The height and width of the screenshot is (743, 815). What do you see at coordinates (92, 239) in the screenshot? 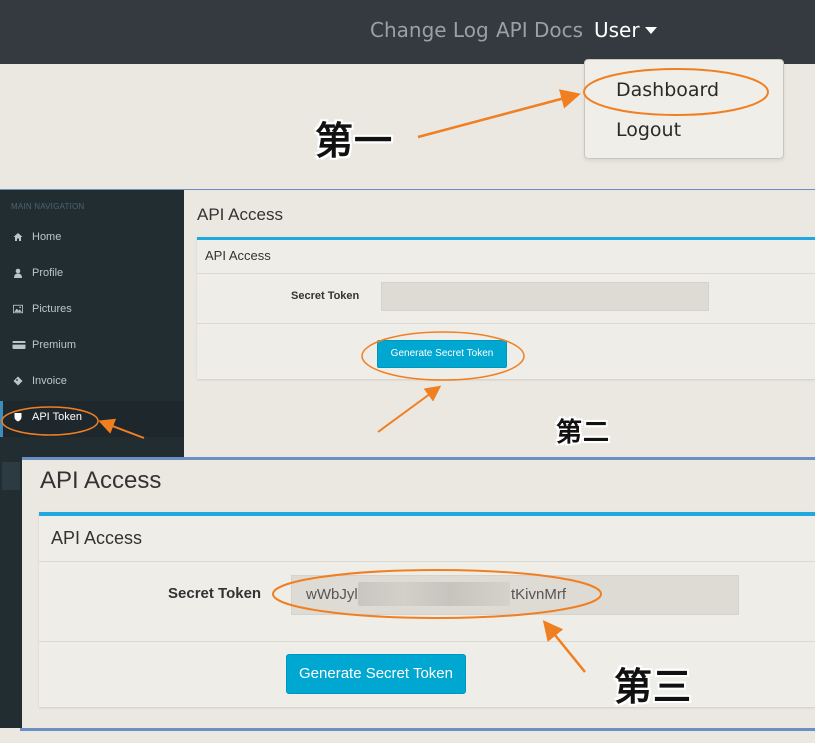
I see `sidebar-item-home: Home` at bounding box center [92, 239].